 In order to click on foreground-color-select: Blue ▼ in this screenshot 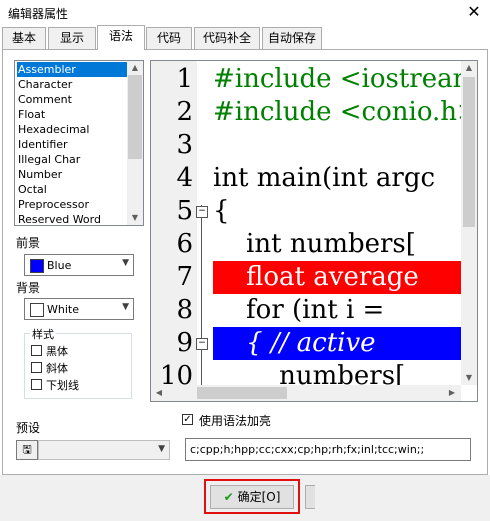, I will do `click(79, 265)`.